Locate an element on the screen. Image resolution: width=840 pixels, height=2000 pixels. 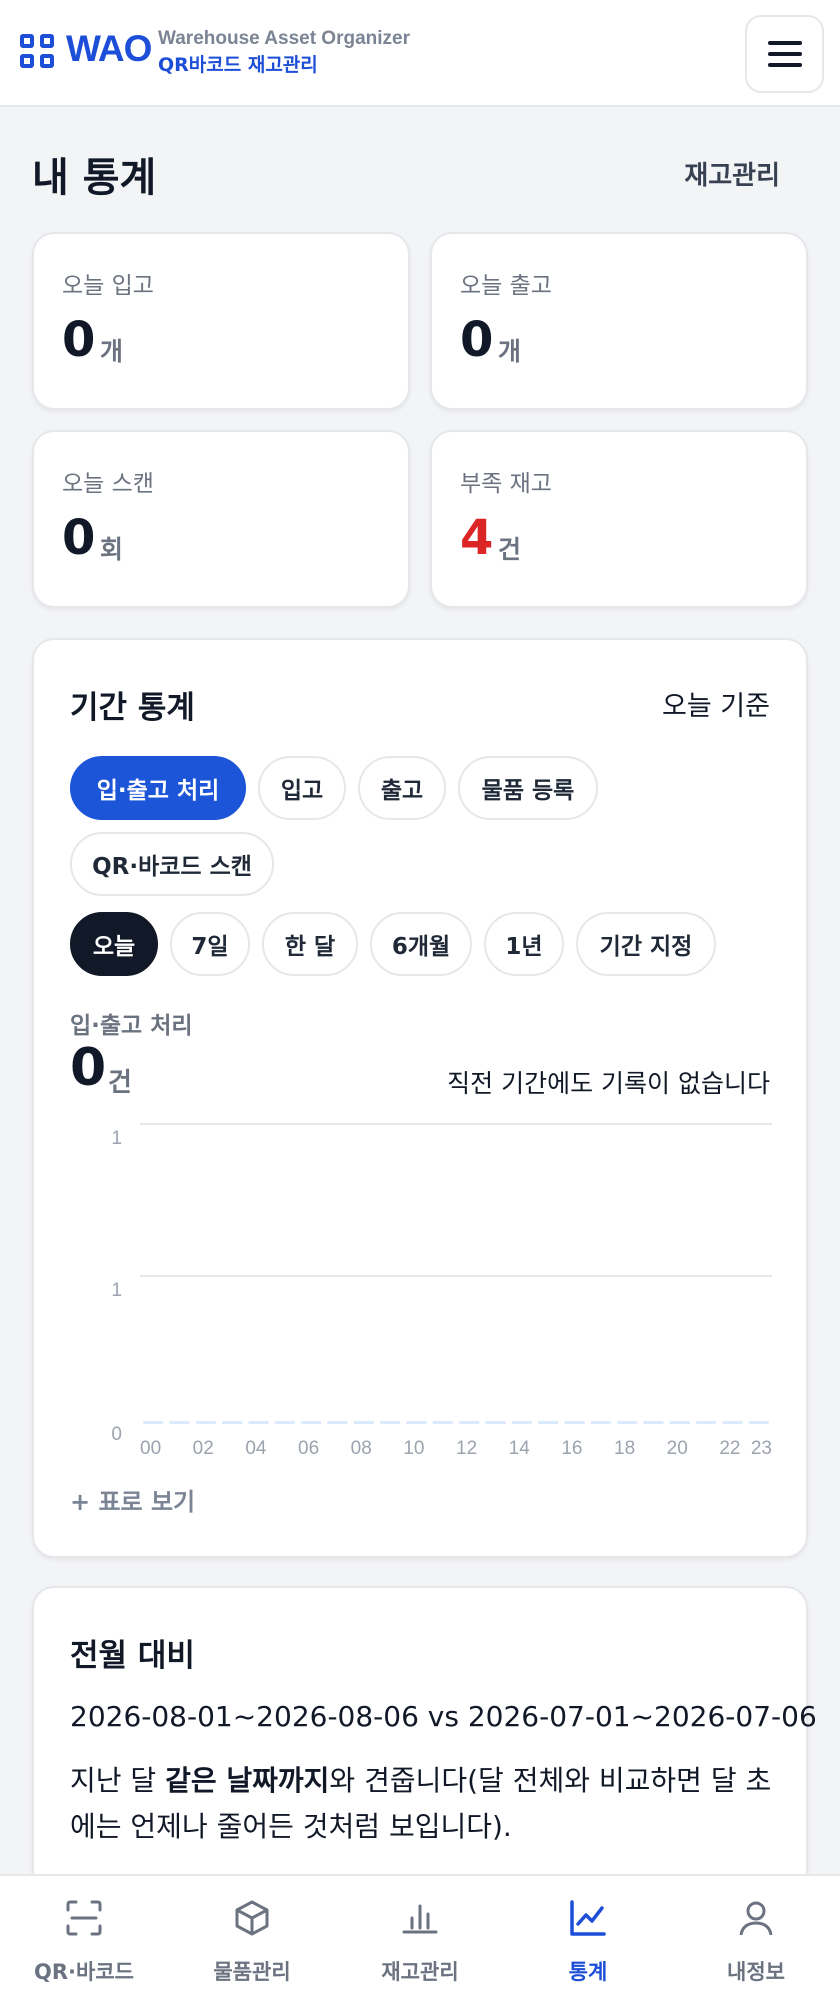
nav-label: 재고관리 is located at coordinates (420, 1972).